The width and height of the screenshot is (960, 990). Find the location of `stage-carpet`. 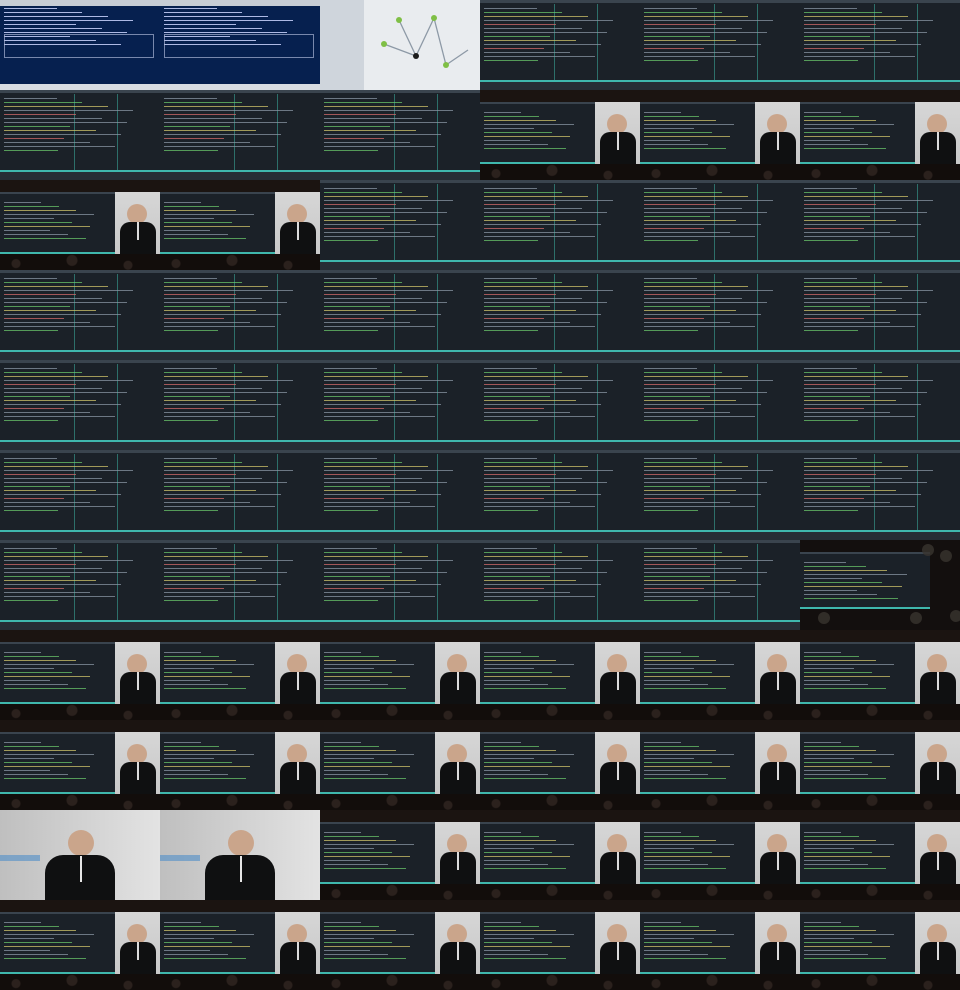

stage-carpet is located at coordinates (560, 982).